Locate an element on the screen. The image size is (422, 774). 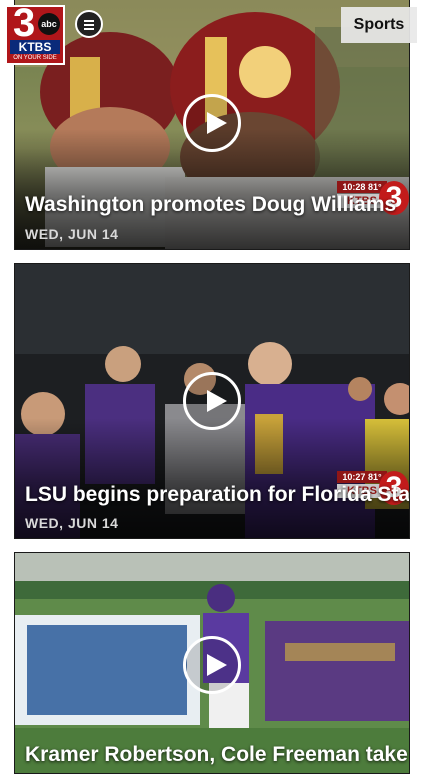
video-headline: LSU begins preparation for Florida State is located at coordinates (217, 495).